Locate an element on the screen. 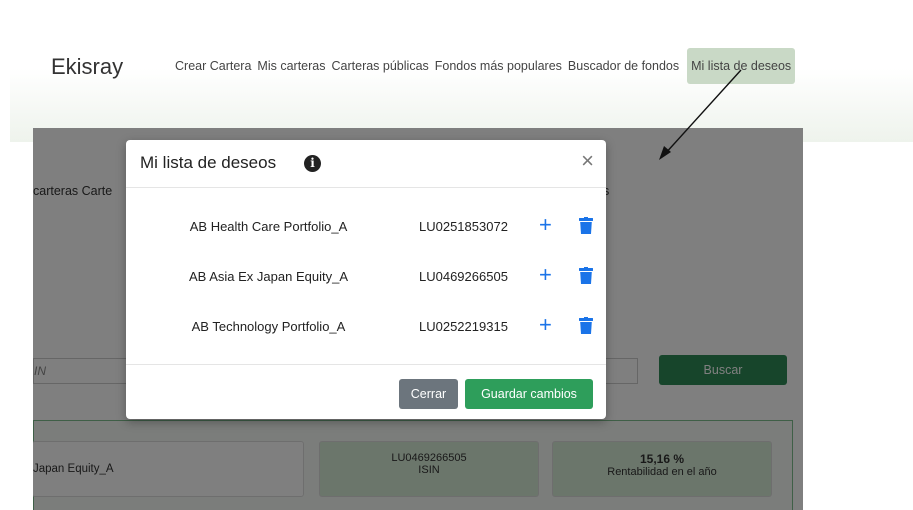  fund-isin: LU0252219315 is located at coordinates (463, 326).